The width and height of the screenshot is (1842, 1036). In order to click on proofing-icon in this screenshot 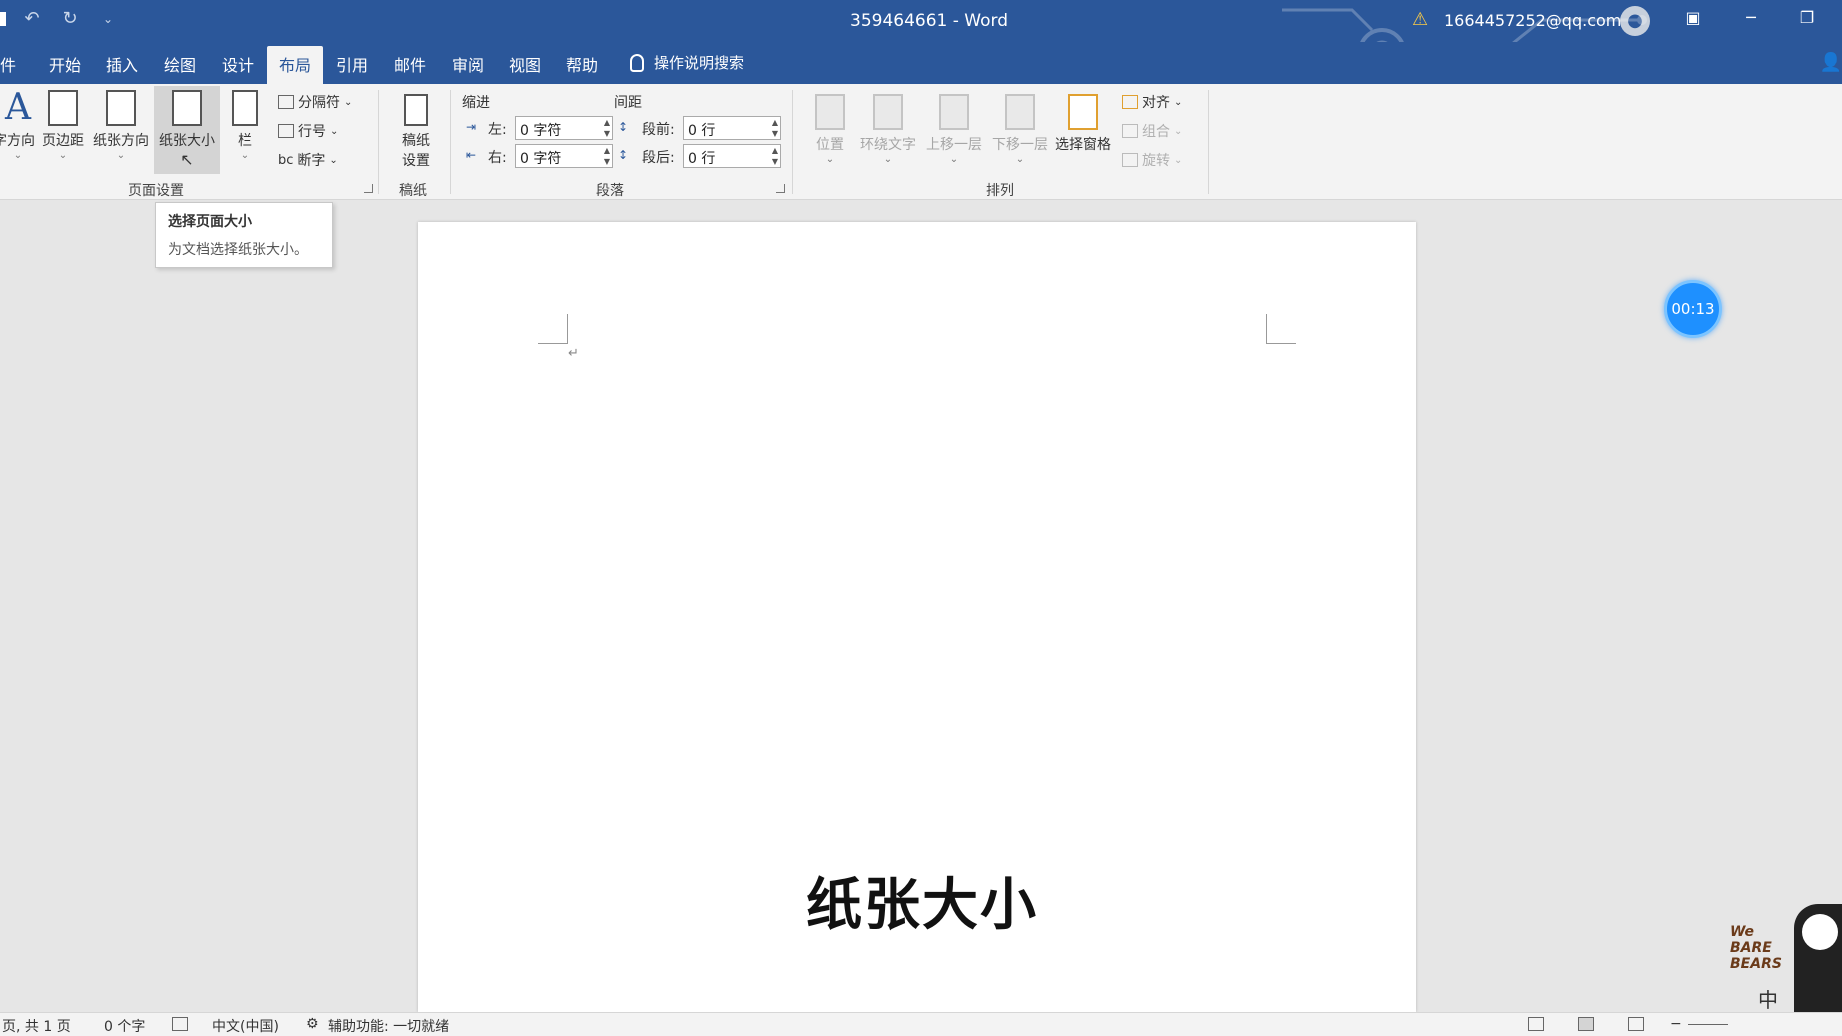, I will do `click(180, 1024)`.